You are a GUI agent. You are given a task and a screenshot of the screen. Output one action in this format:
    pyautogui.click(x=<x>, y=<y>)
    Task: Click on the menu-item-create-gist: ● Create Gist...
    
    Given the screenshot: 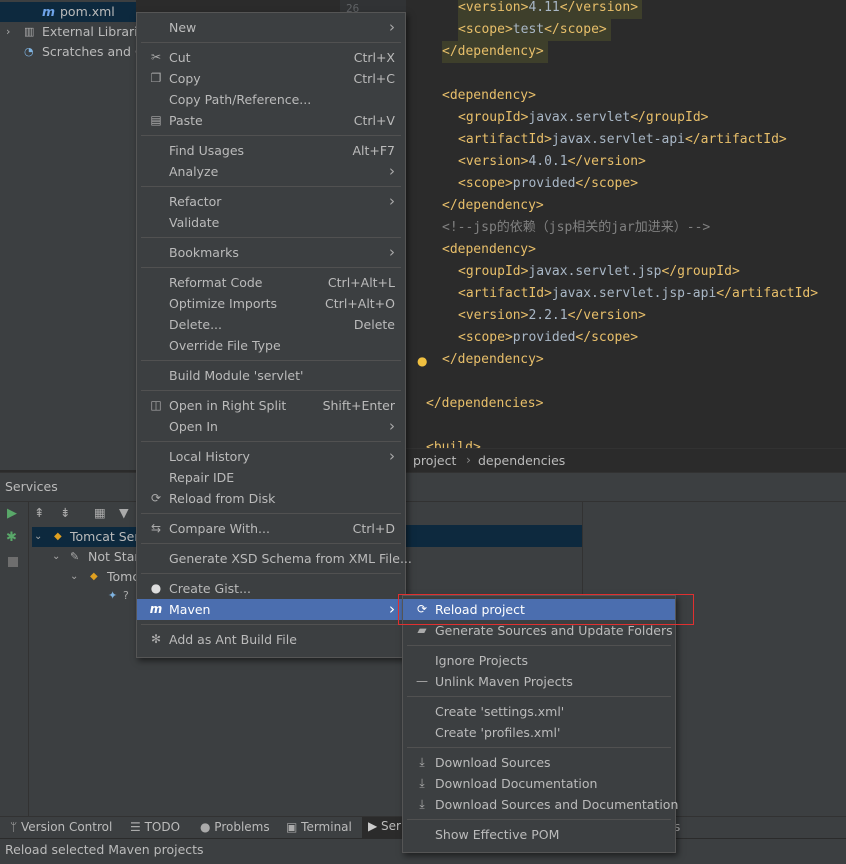 What is the action you would take?
    pyautogui.click(x=271, y=588)
    